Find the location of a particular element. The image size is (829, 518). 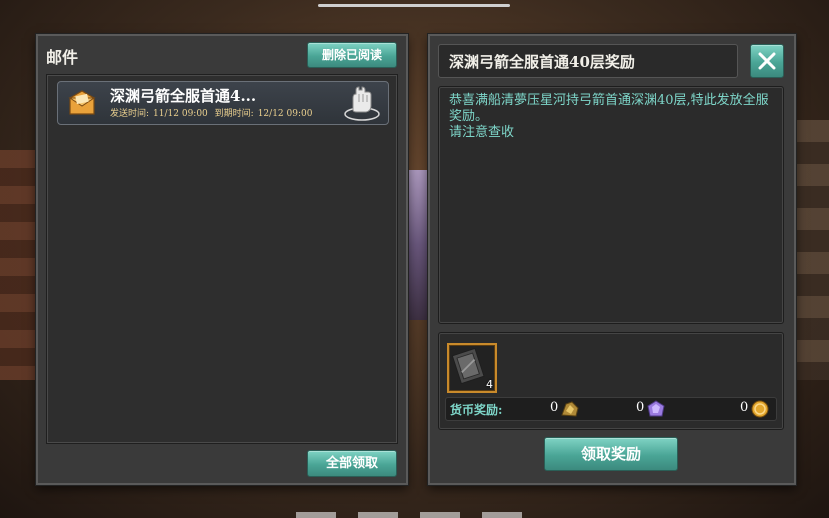

close-icon is located at coordinates (767, 61).